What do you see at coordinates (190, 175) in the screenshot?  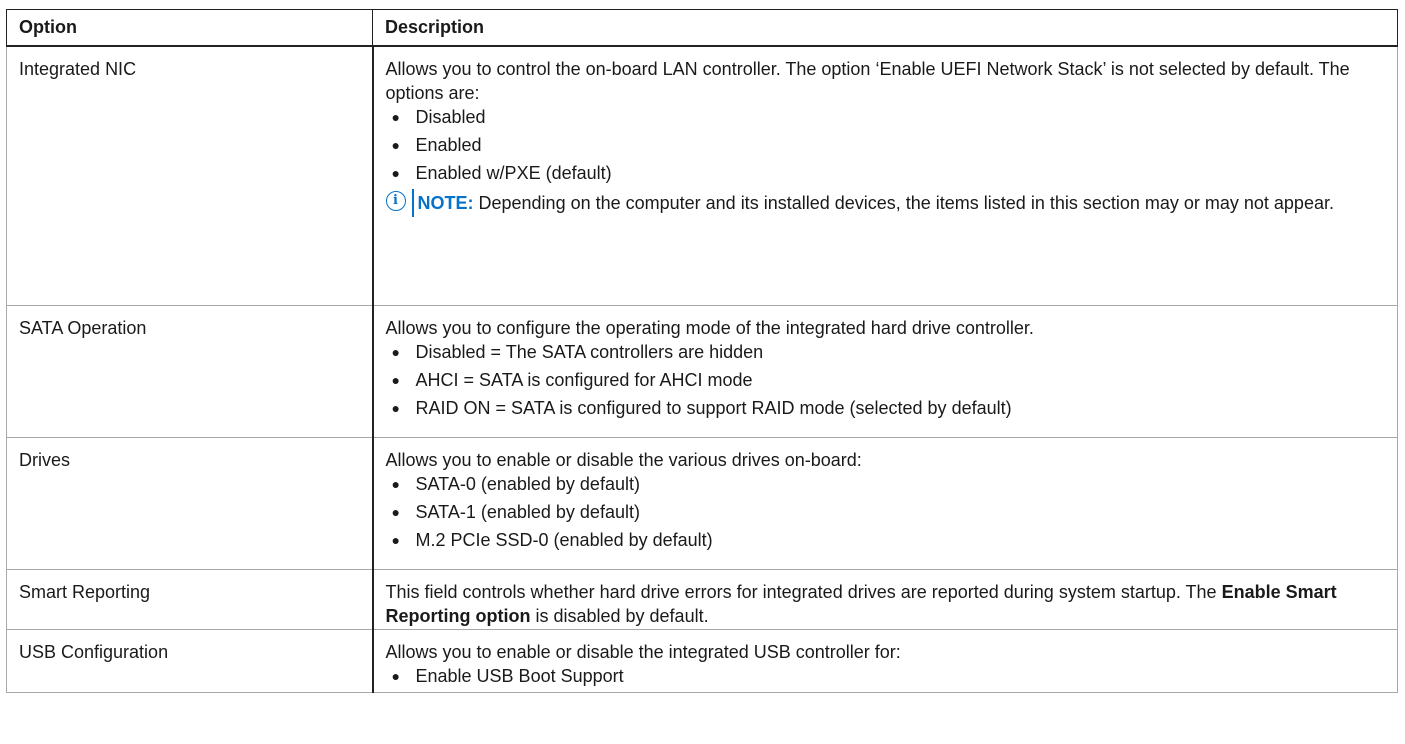 I see `option-name: Integrated NIC` at bounding box center [190, 175].